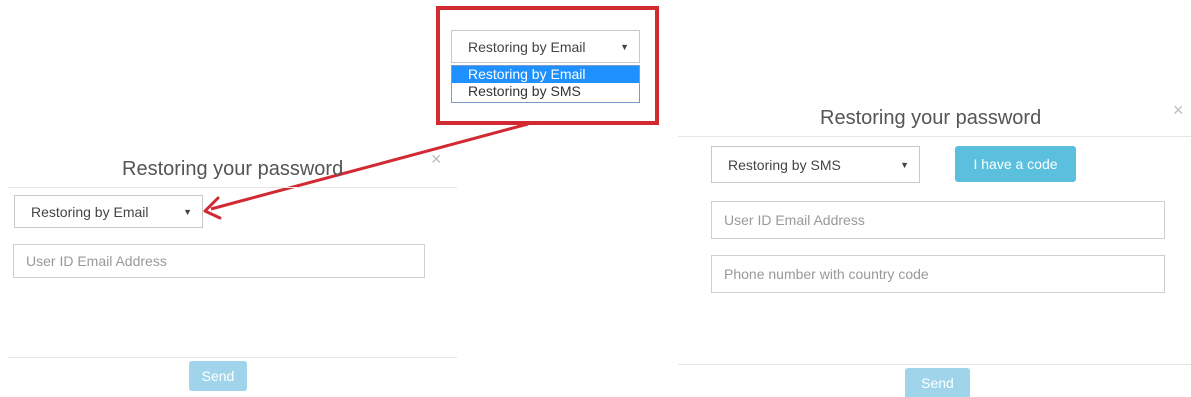 The height and width of the screenshot is (397, 1191). I want to click on right-dialog-header-divider, so click(934, 136).